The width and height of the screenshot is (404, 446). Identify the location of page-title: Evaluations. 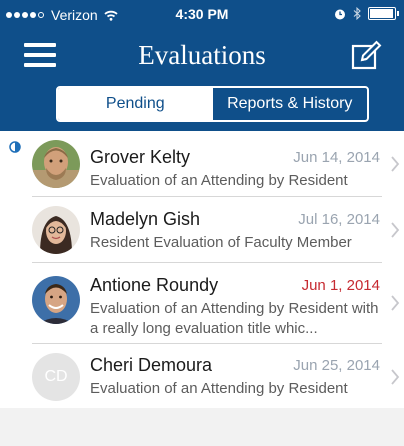
(202, 55).